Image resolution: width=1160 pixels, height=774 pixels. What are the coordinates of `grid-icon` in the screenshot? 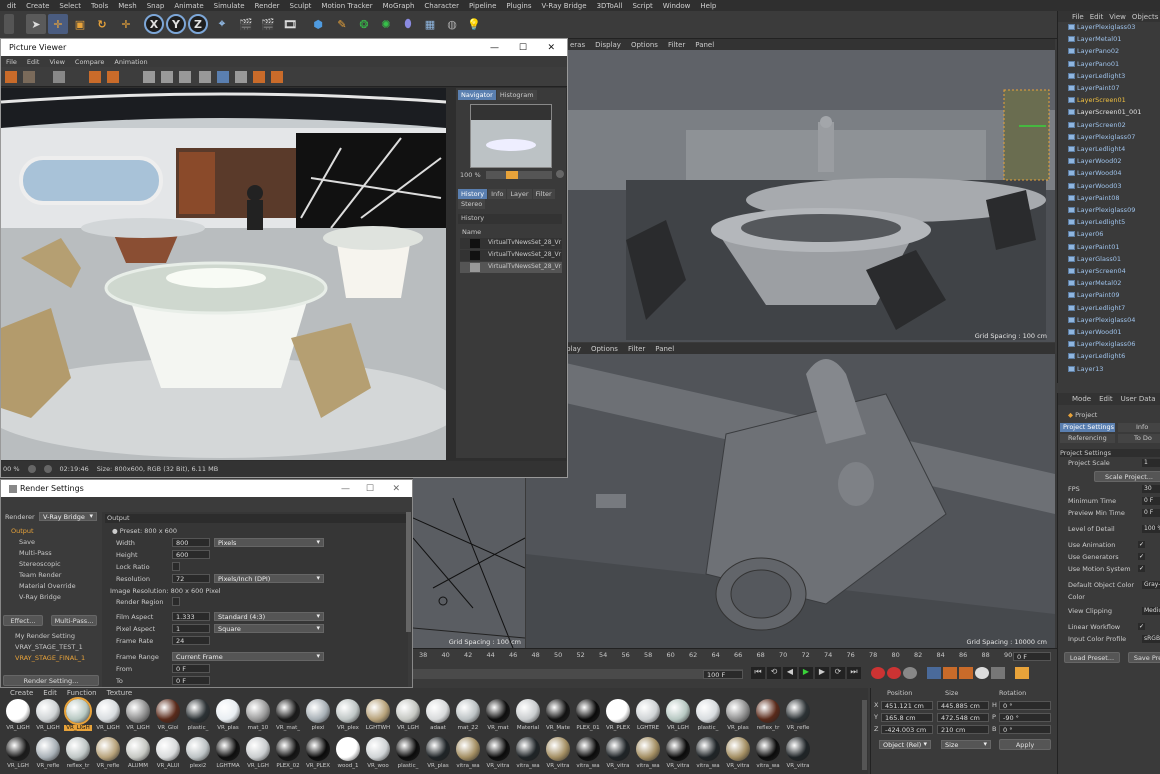 It's located at (241, 77).